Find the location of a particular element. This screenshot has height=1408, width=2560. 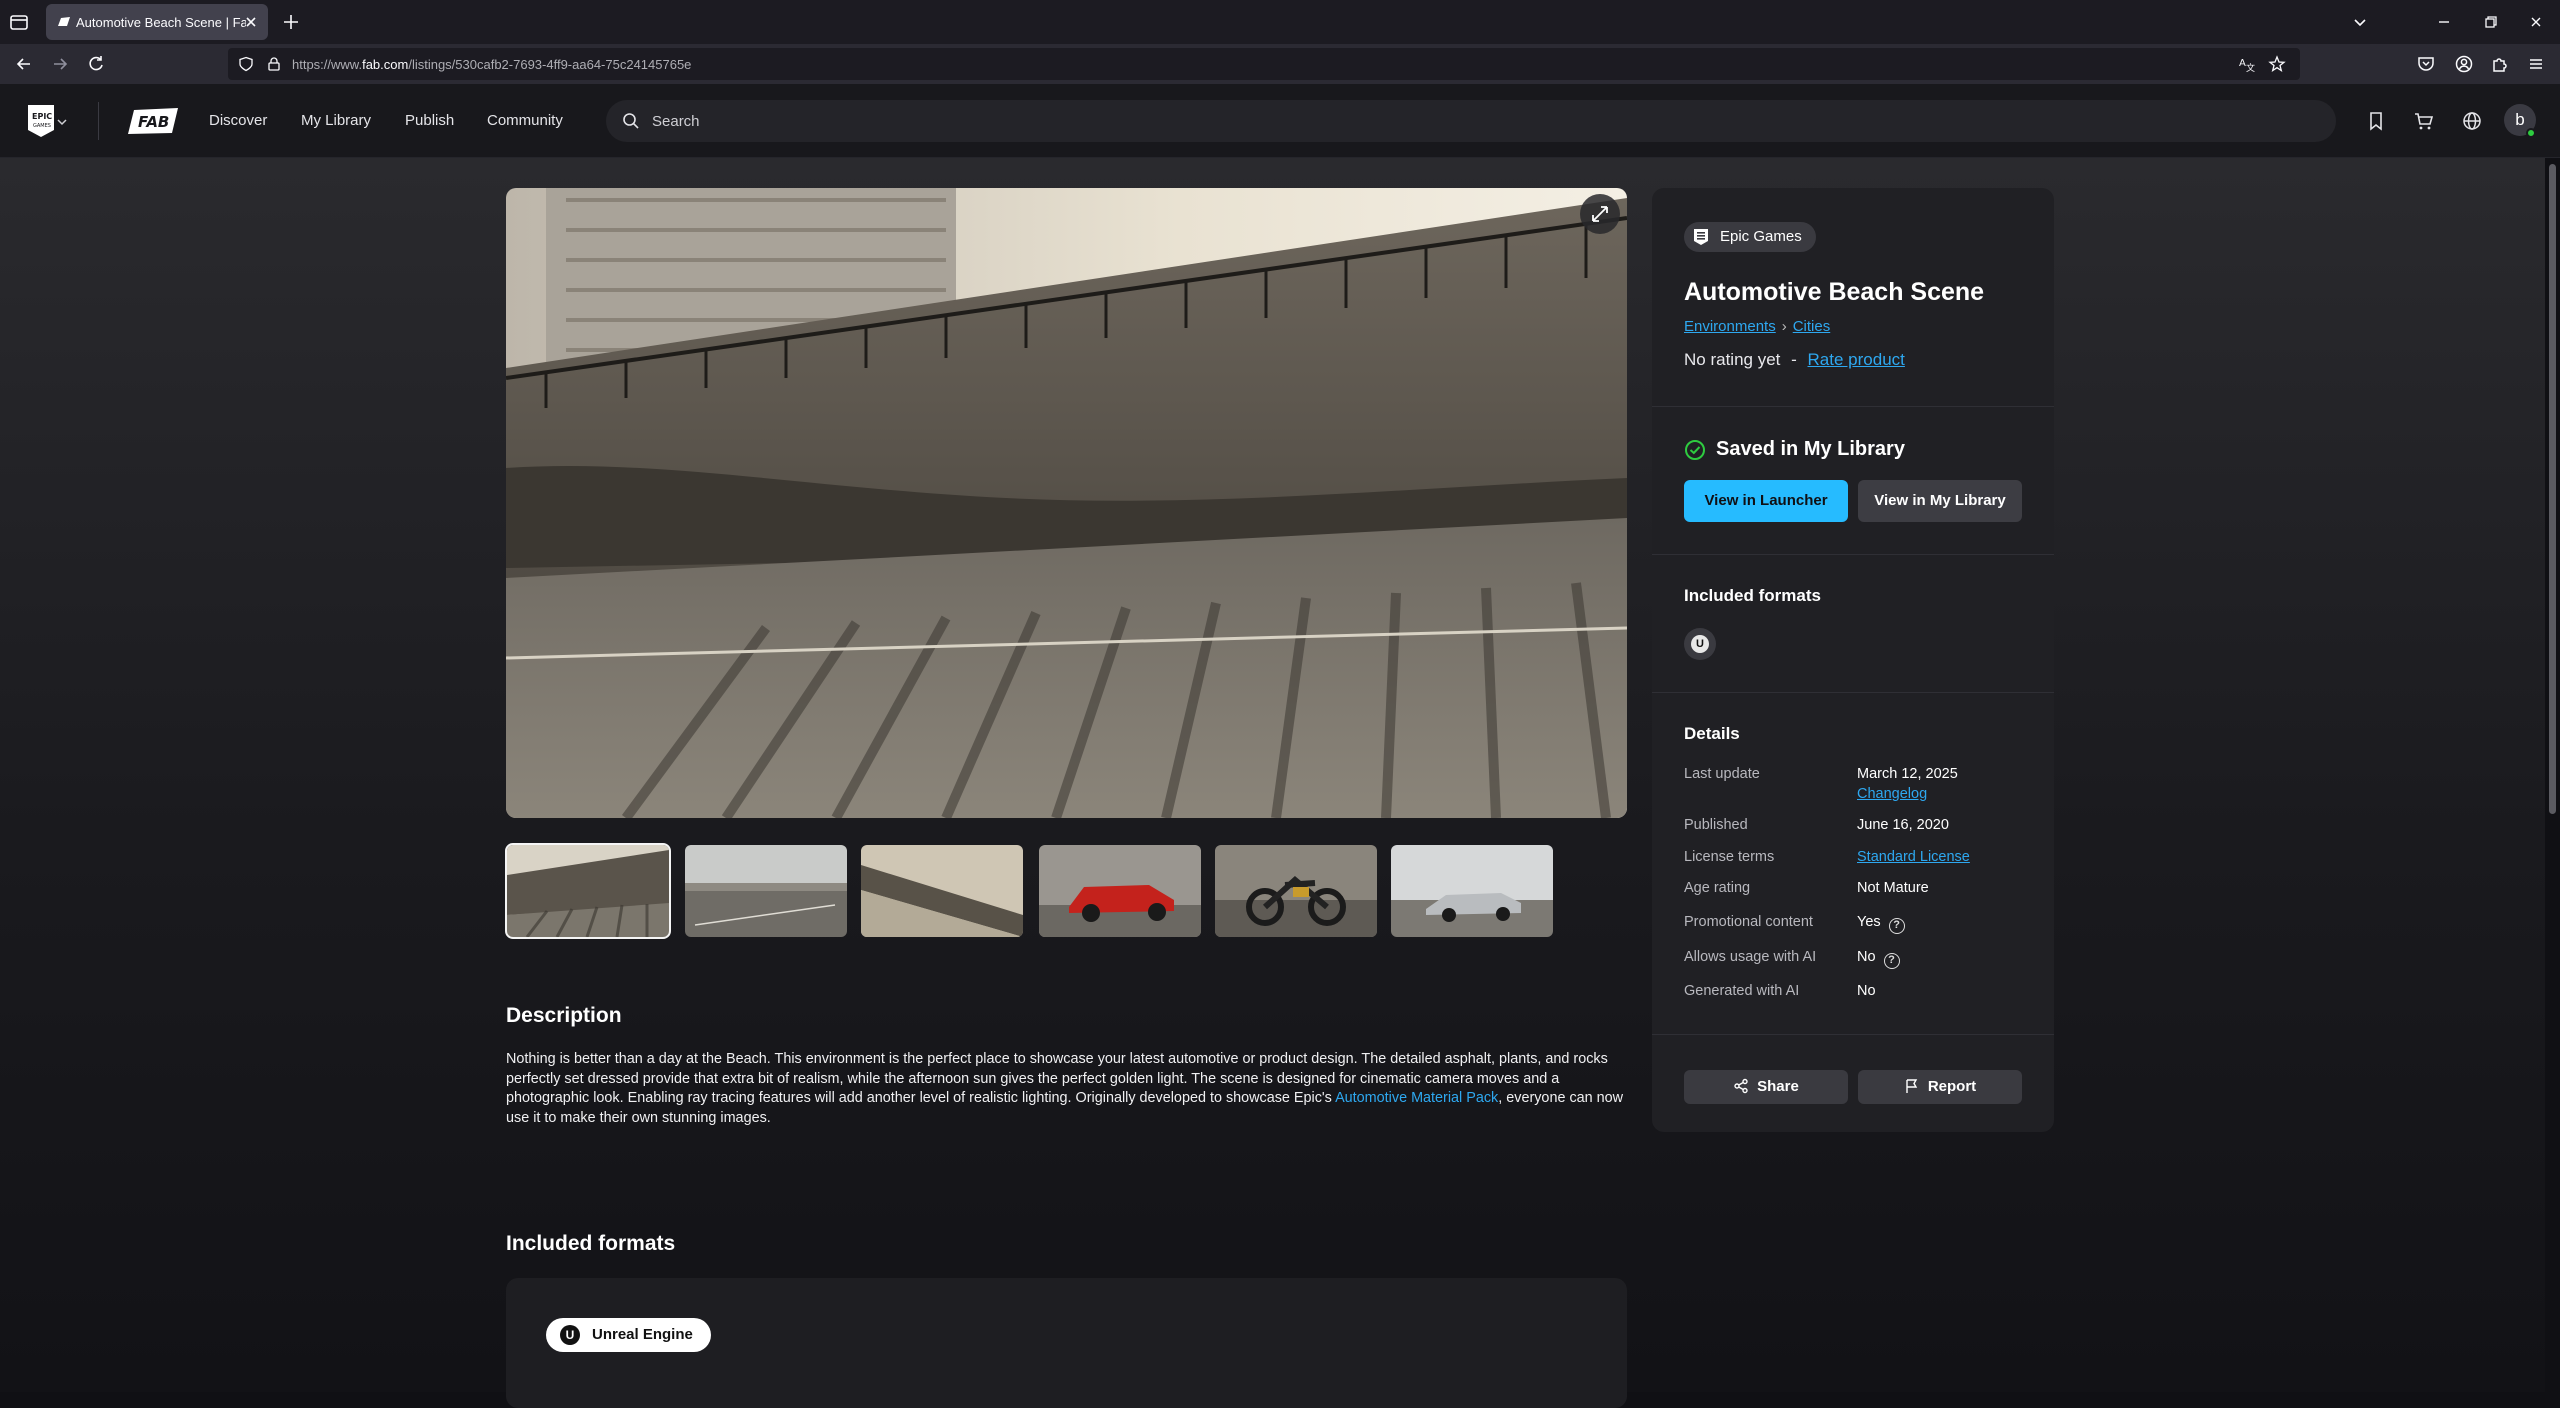

translate-icon: A文 is located at coordinates (2247, 64).